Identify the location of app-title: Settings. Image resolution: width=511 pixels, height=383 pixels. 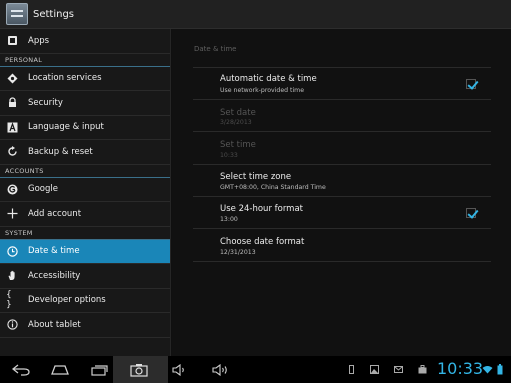
(54, 14).